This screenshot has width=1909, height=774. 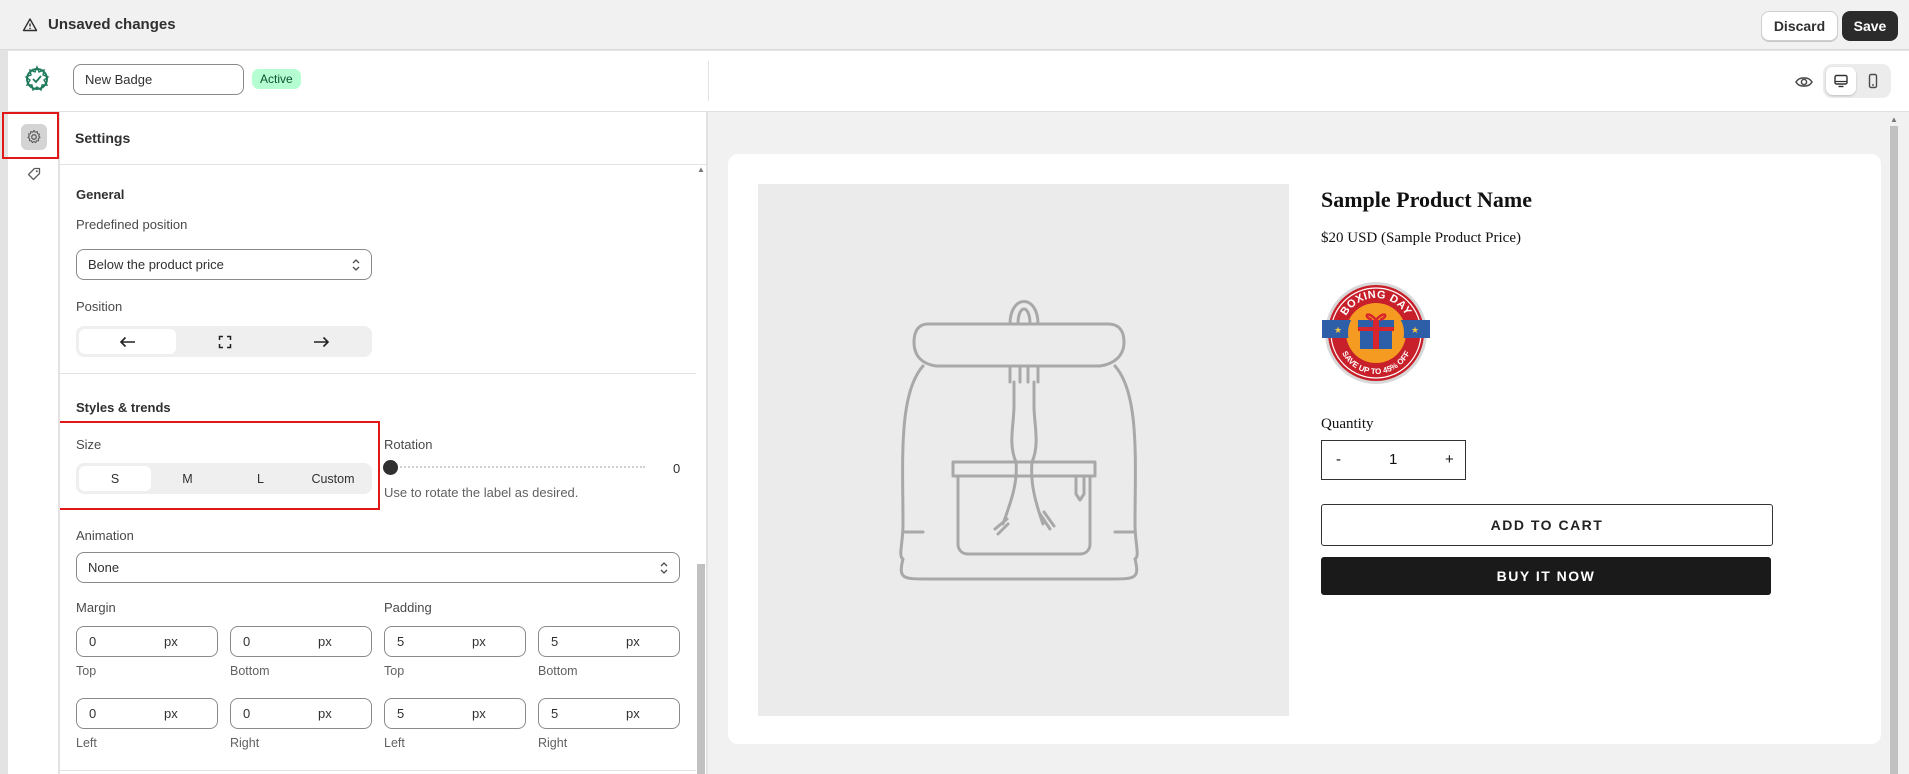 I want to click on highlight-box-size, so click(x=220, y=465).